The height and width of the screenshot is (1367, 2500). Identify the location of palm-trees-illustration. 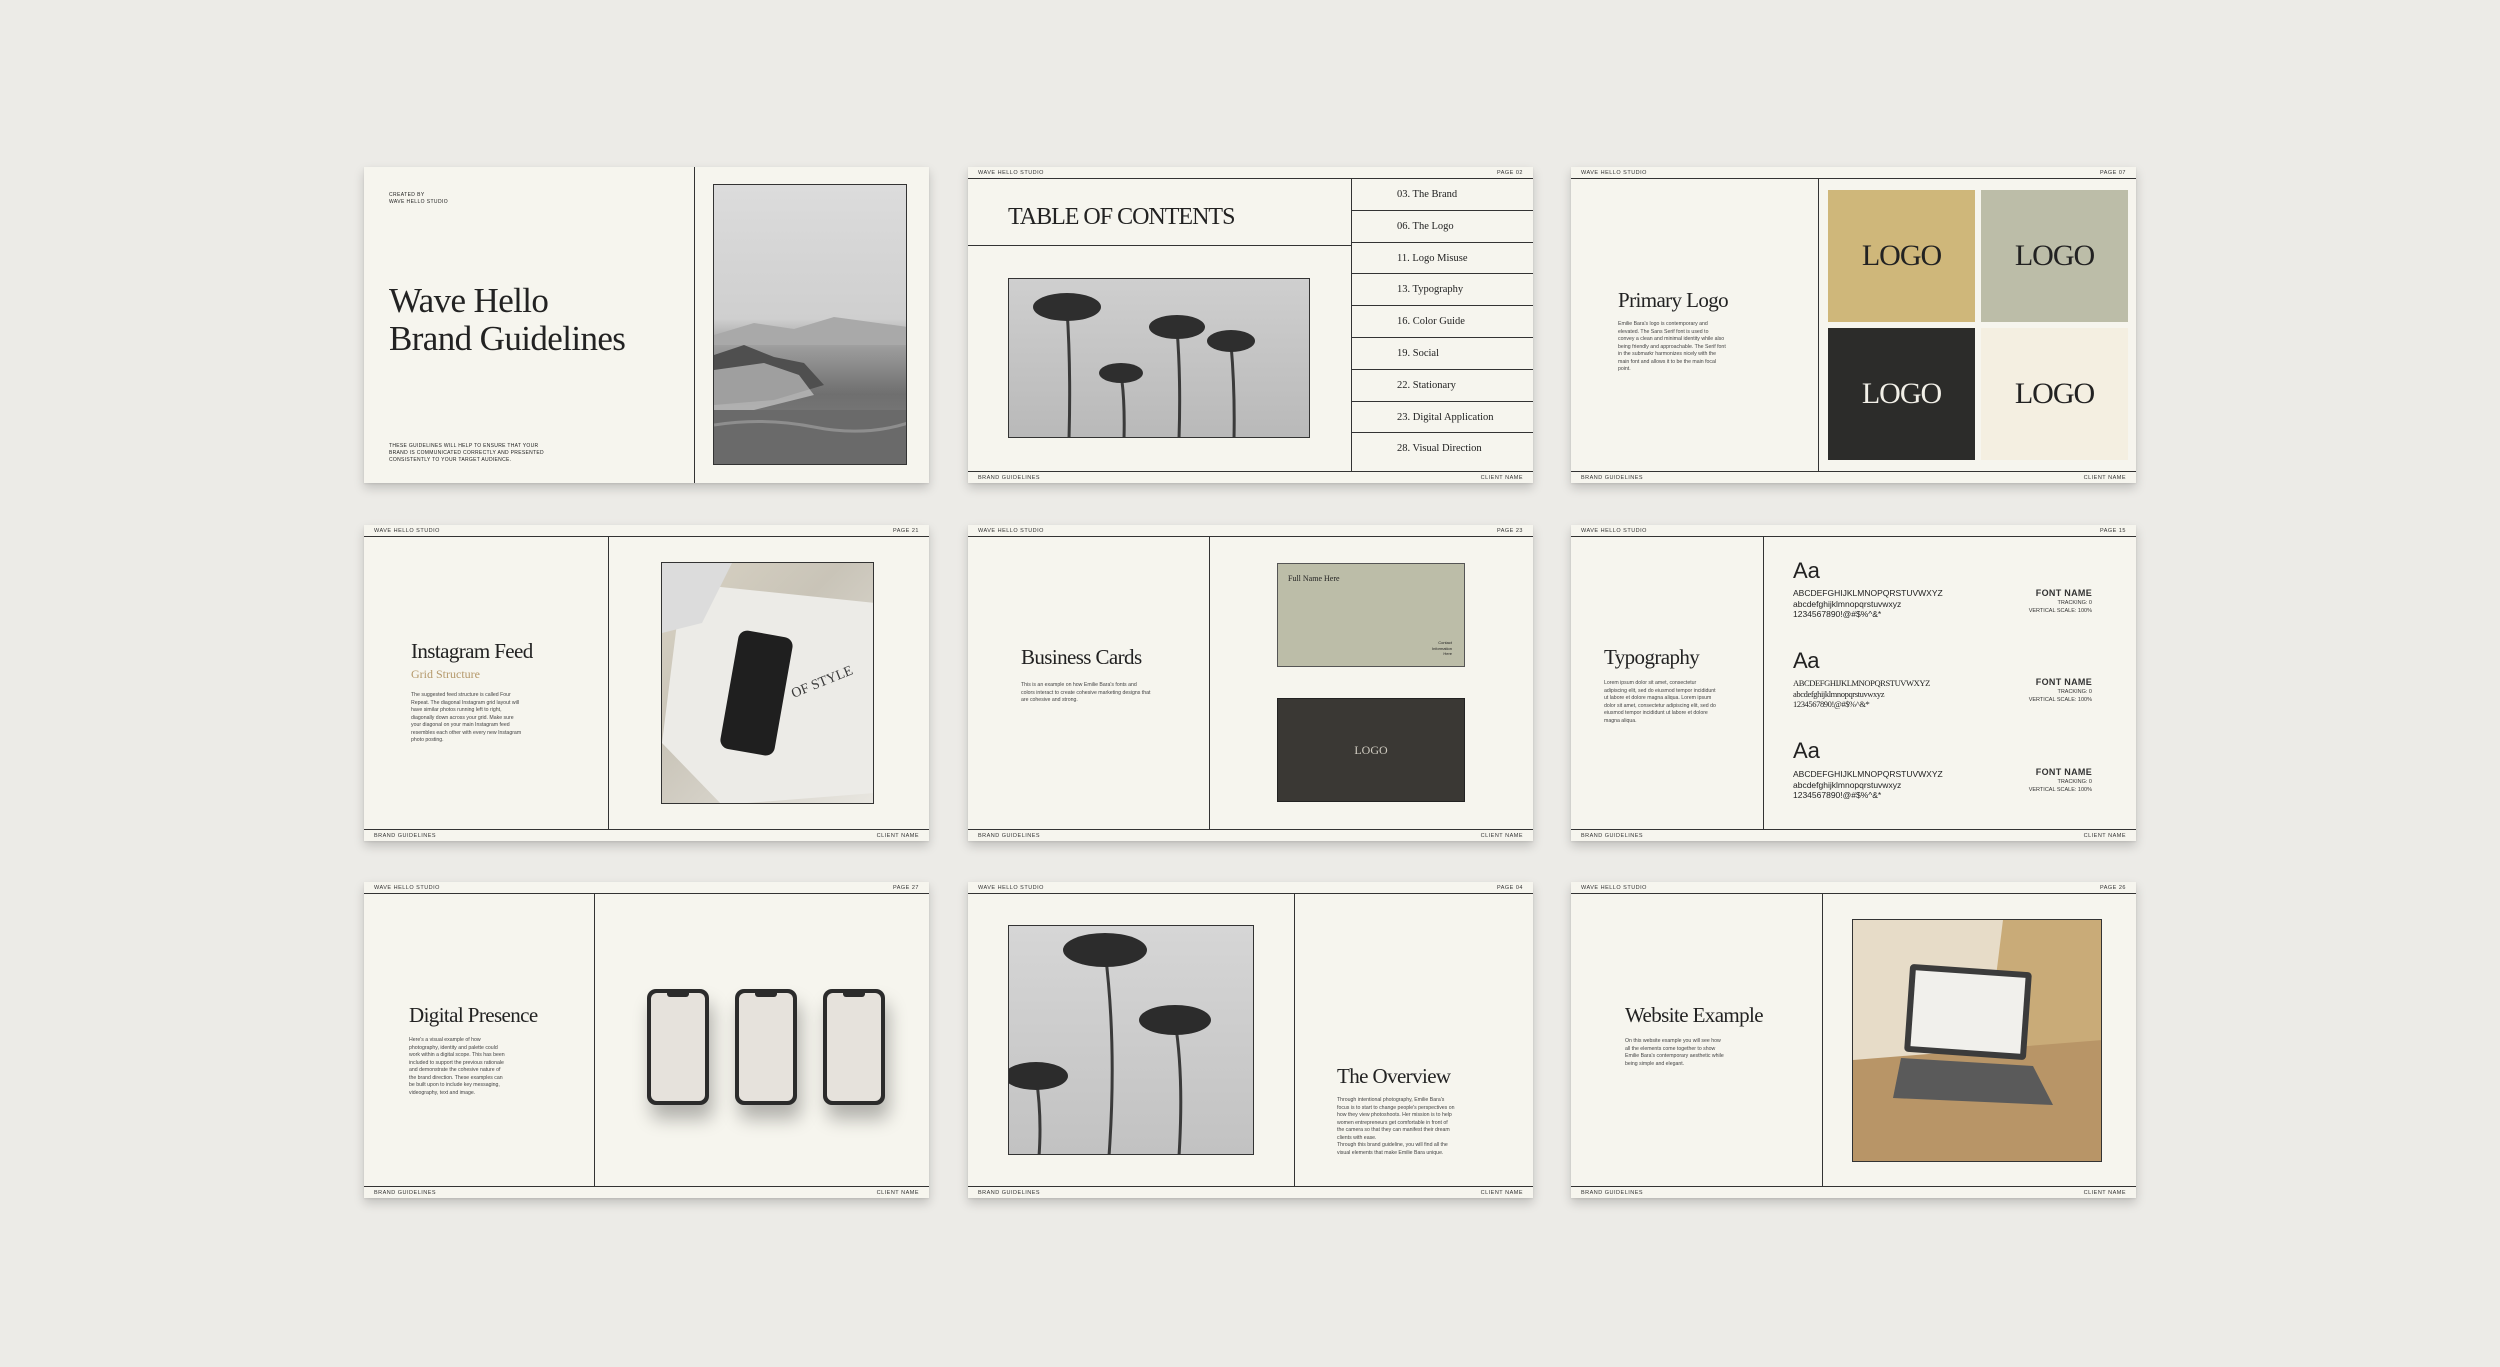
(1110, 1043).